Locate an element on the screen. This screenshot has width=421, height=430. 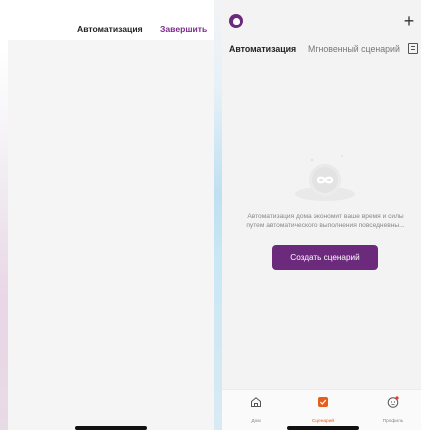
home-icon is located at coordinates (256, 402).